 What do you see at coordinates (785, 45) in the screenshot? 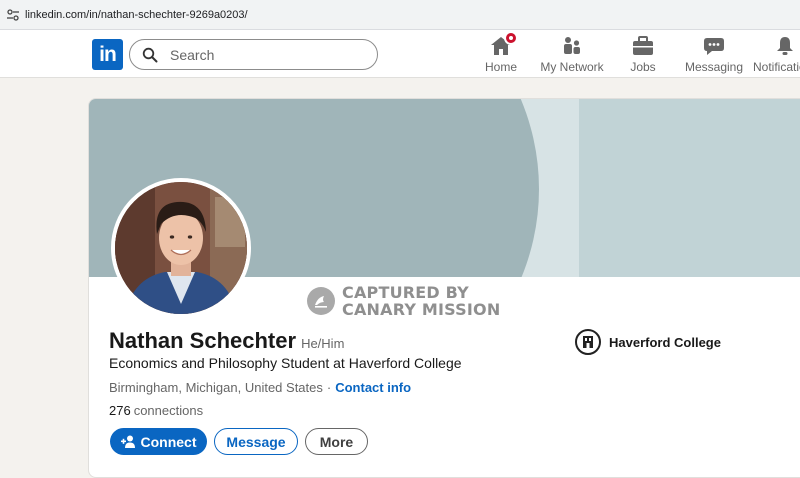
I see `bell-icon` at bounding box center [785, 45].